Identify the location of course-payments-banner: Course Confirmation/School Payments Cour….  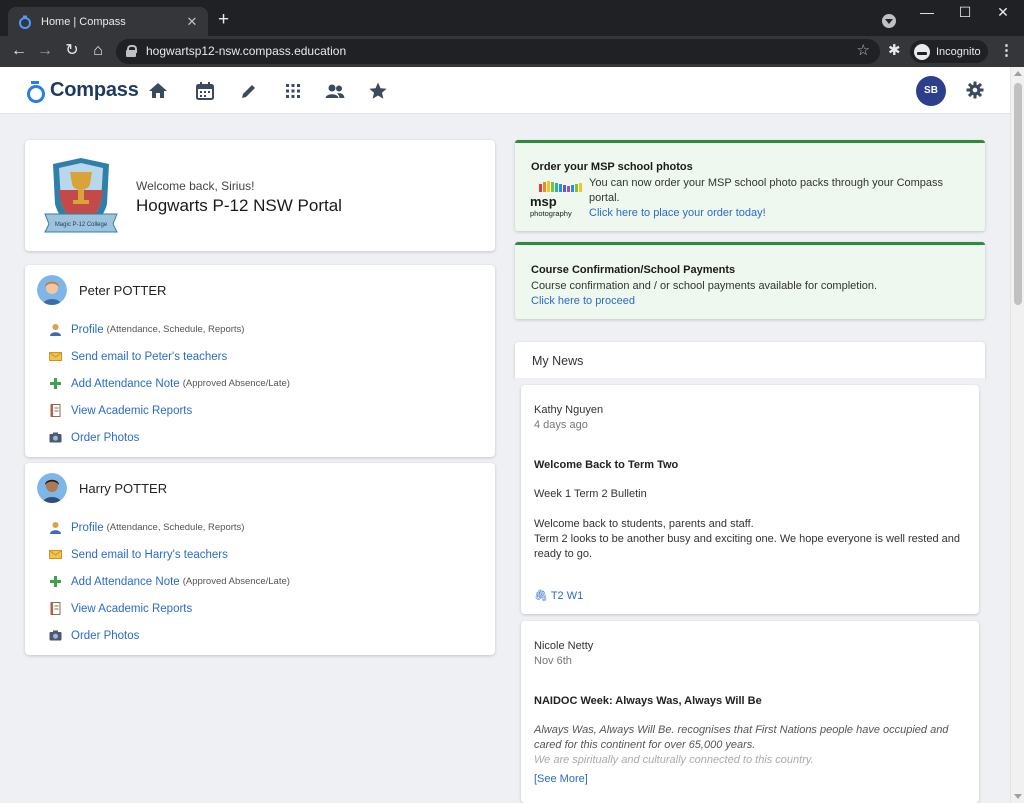
(750, 280).